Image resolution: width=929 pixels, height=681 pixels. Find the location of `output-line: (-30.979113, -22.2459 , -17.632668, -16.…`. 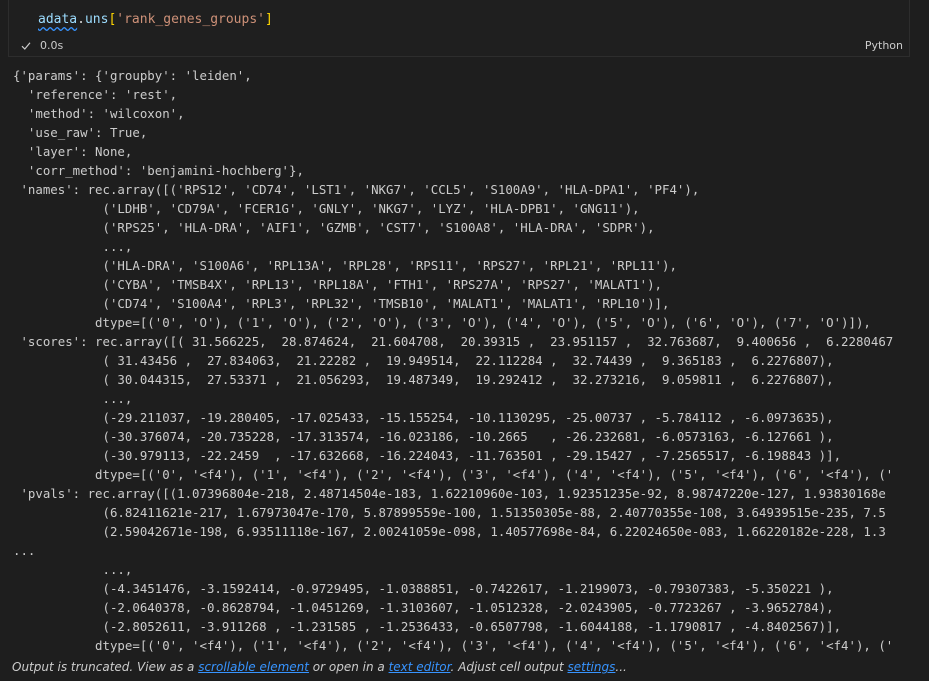

output-line: (-30.979113, -22.2459 , -17.632668, -16.… is located at coordinates (427, 455).